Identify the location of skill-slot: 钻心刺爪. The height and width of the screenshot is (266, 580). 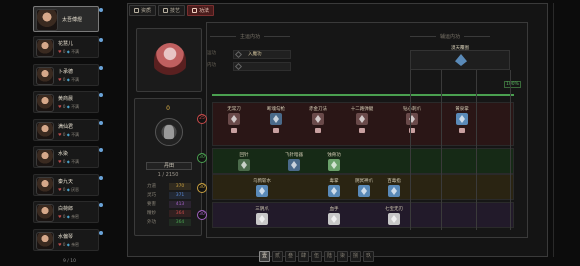
(412, 121).